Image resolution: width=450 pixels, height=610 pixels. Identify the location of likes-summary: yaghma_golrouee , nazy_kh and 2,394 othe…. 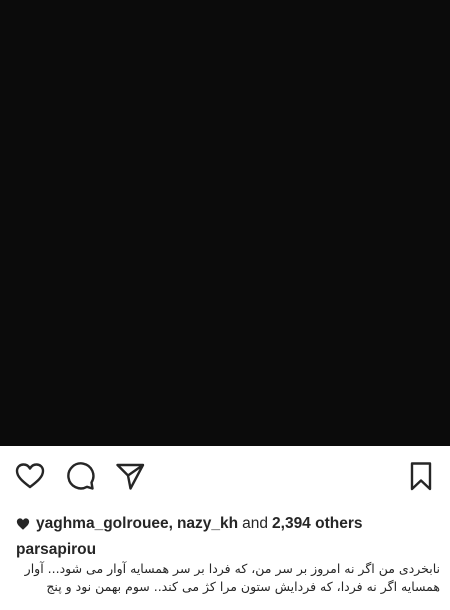
(189, 524).